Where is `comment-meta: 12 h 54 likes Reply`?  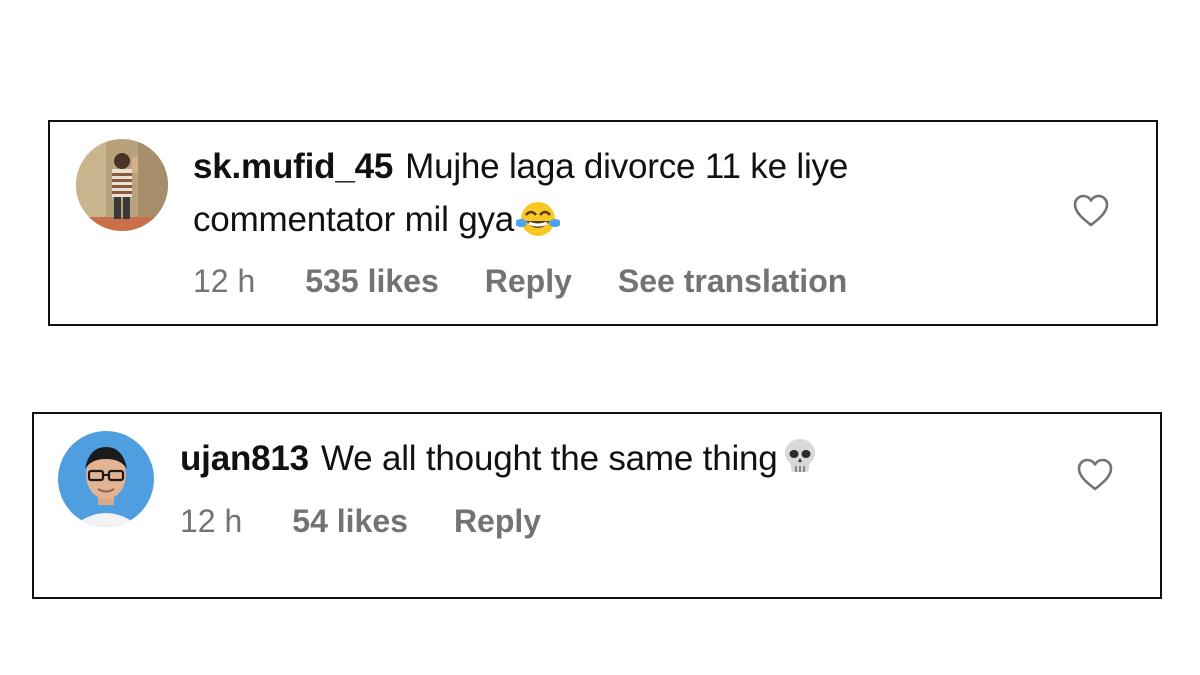
comment-meta: 12 h 54 likes Reply is located at coordinates (383, 521).